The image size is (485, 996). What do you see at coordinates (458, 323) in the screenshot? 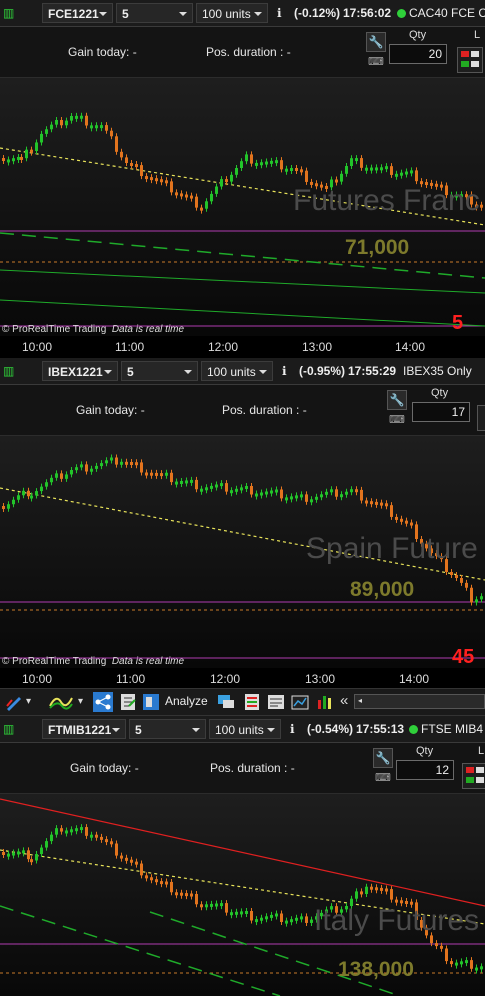
I see `position-count-label: 5` at bounding box center [458, 323].